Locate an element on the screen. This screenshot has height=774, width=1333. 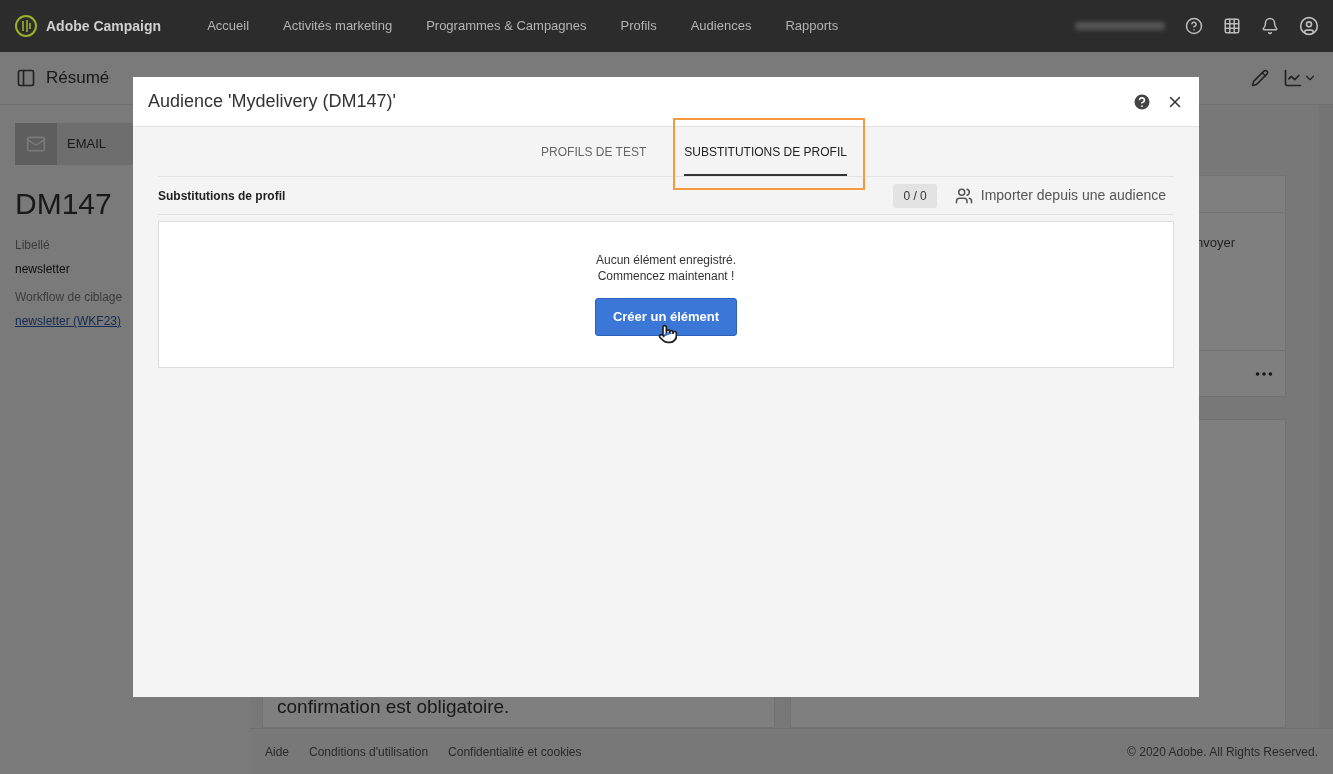
nav-link: Programmes & Campagnes is located at coordinates (506, 26).